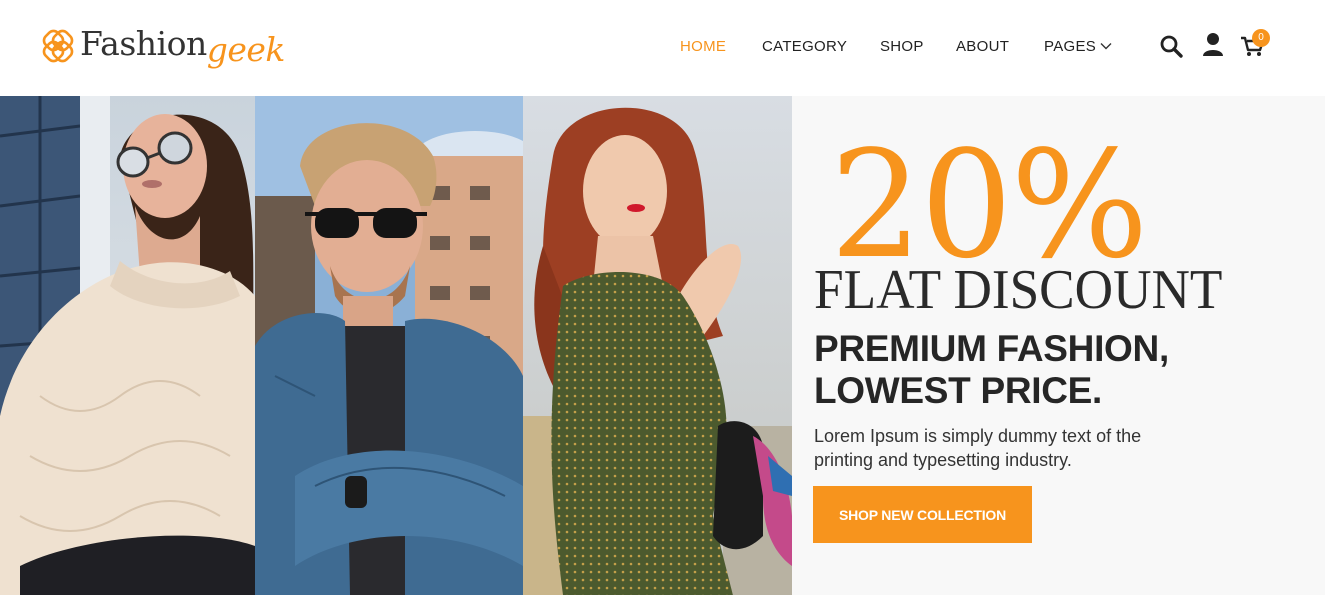 Image resolution: width=1325 pixels, height=595 pixels. I want to click on search-icon, so click(1171, 46).